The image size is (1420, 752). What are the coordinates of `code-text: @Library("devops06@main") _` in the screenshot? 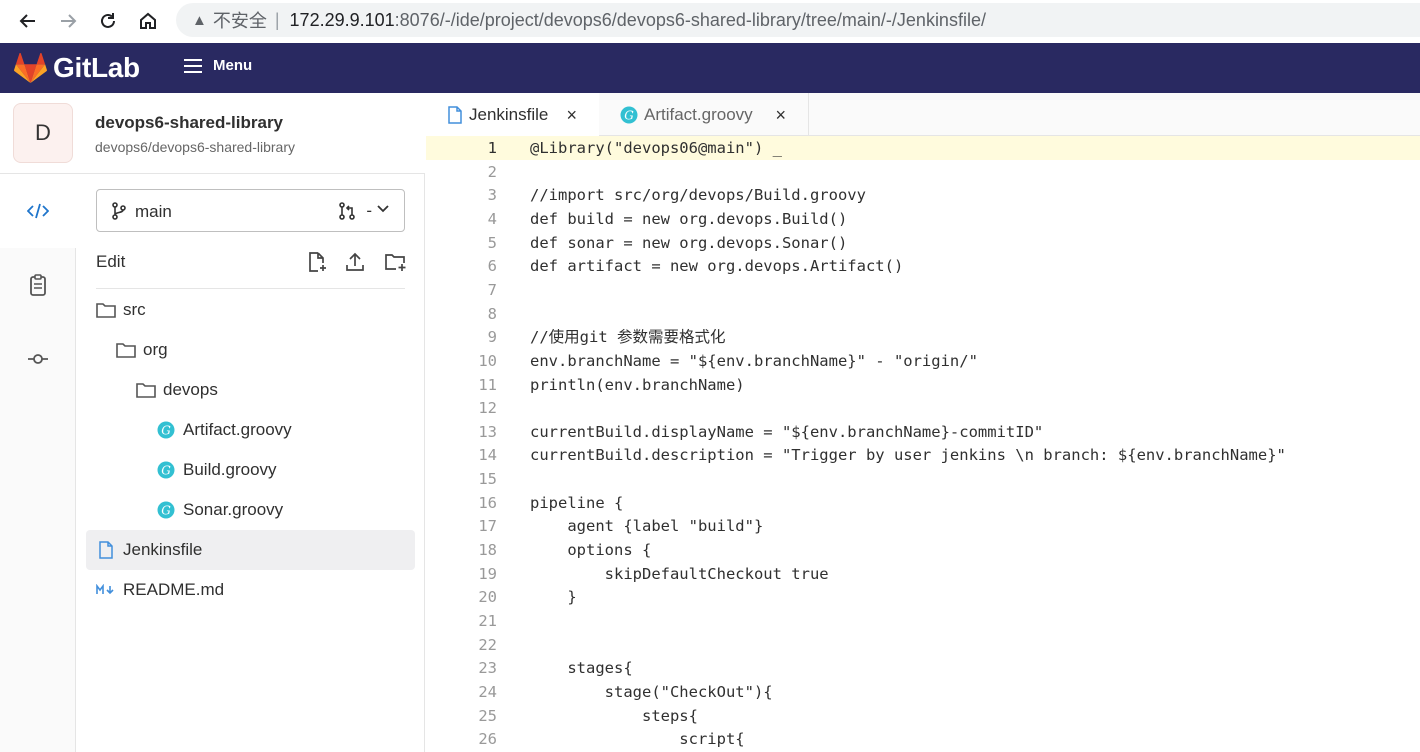 It's located at (656, 148).